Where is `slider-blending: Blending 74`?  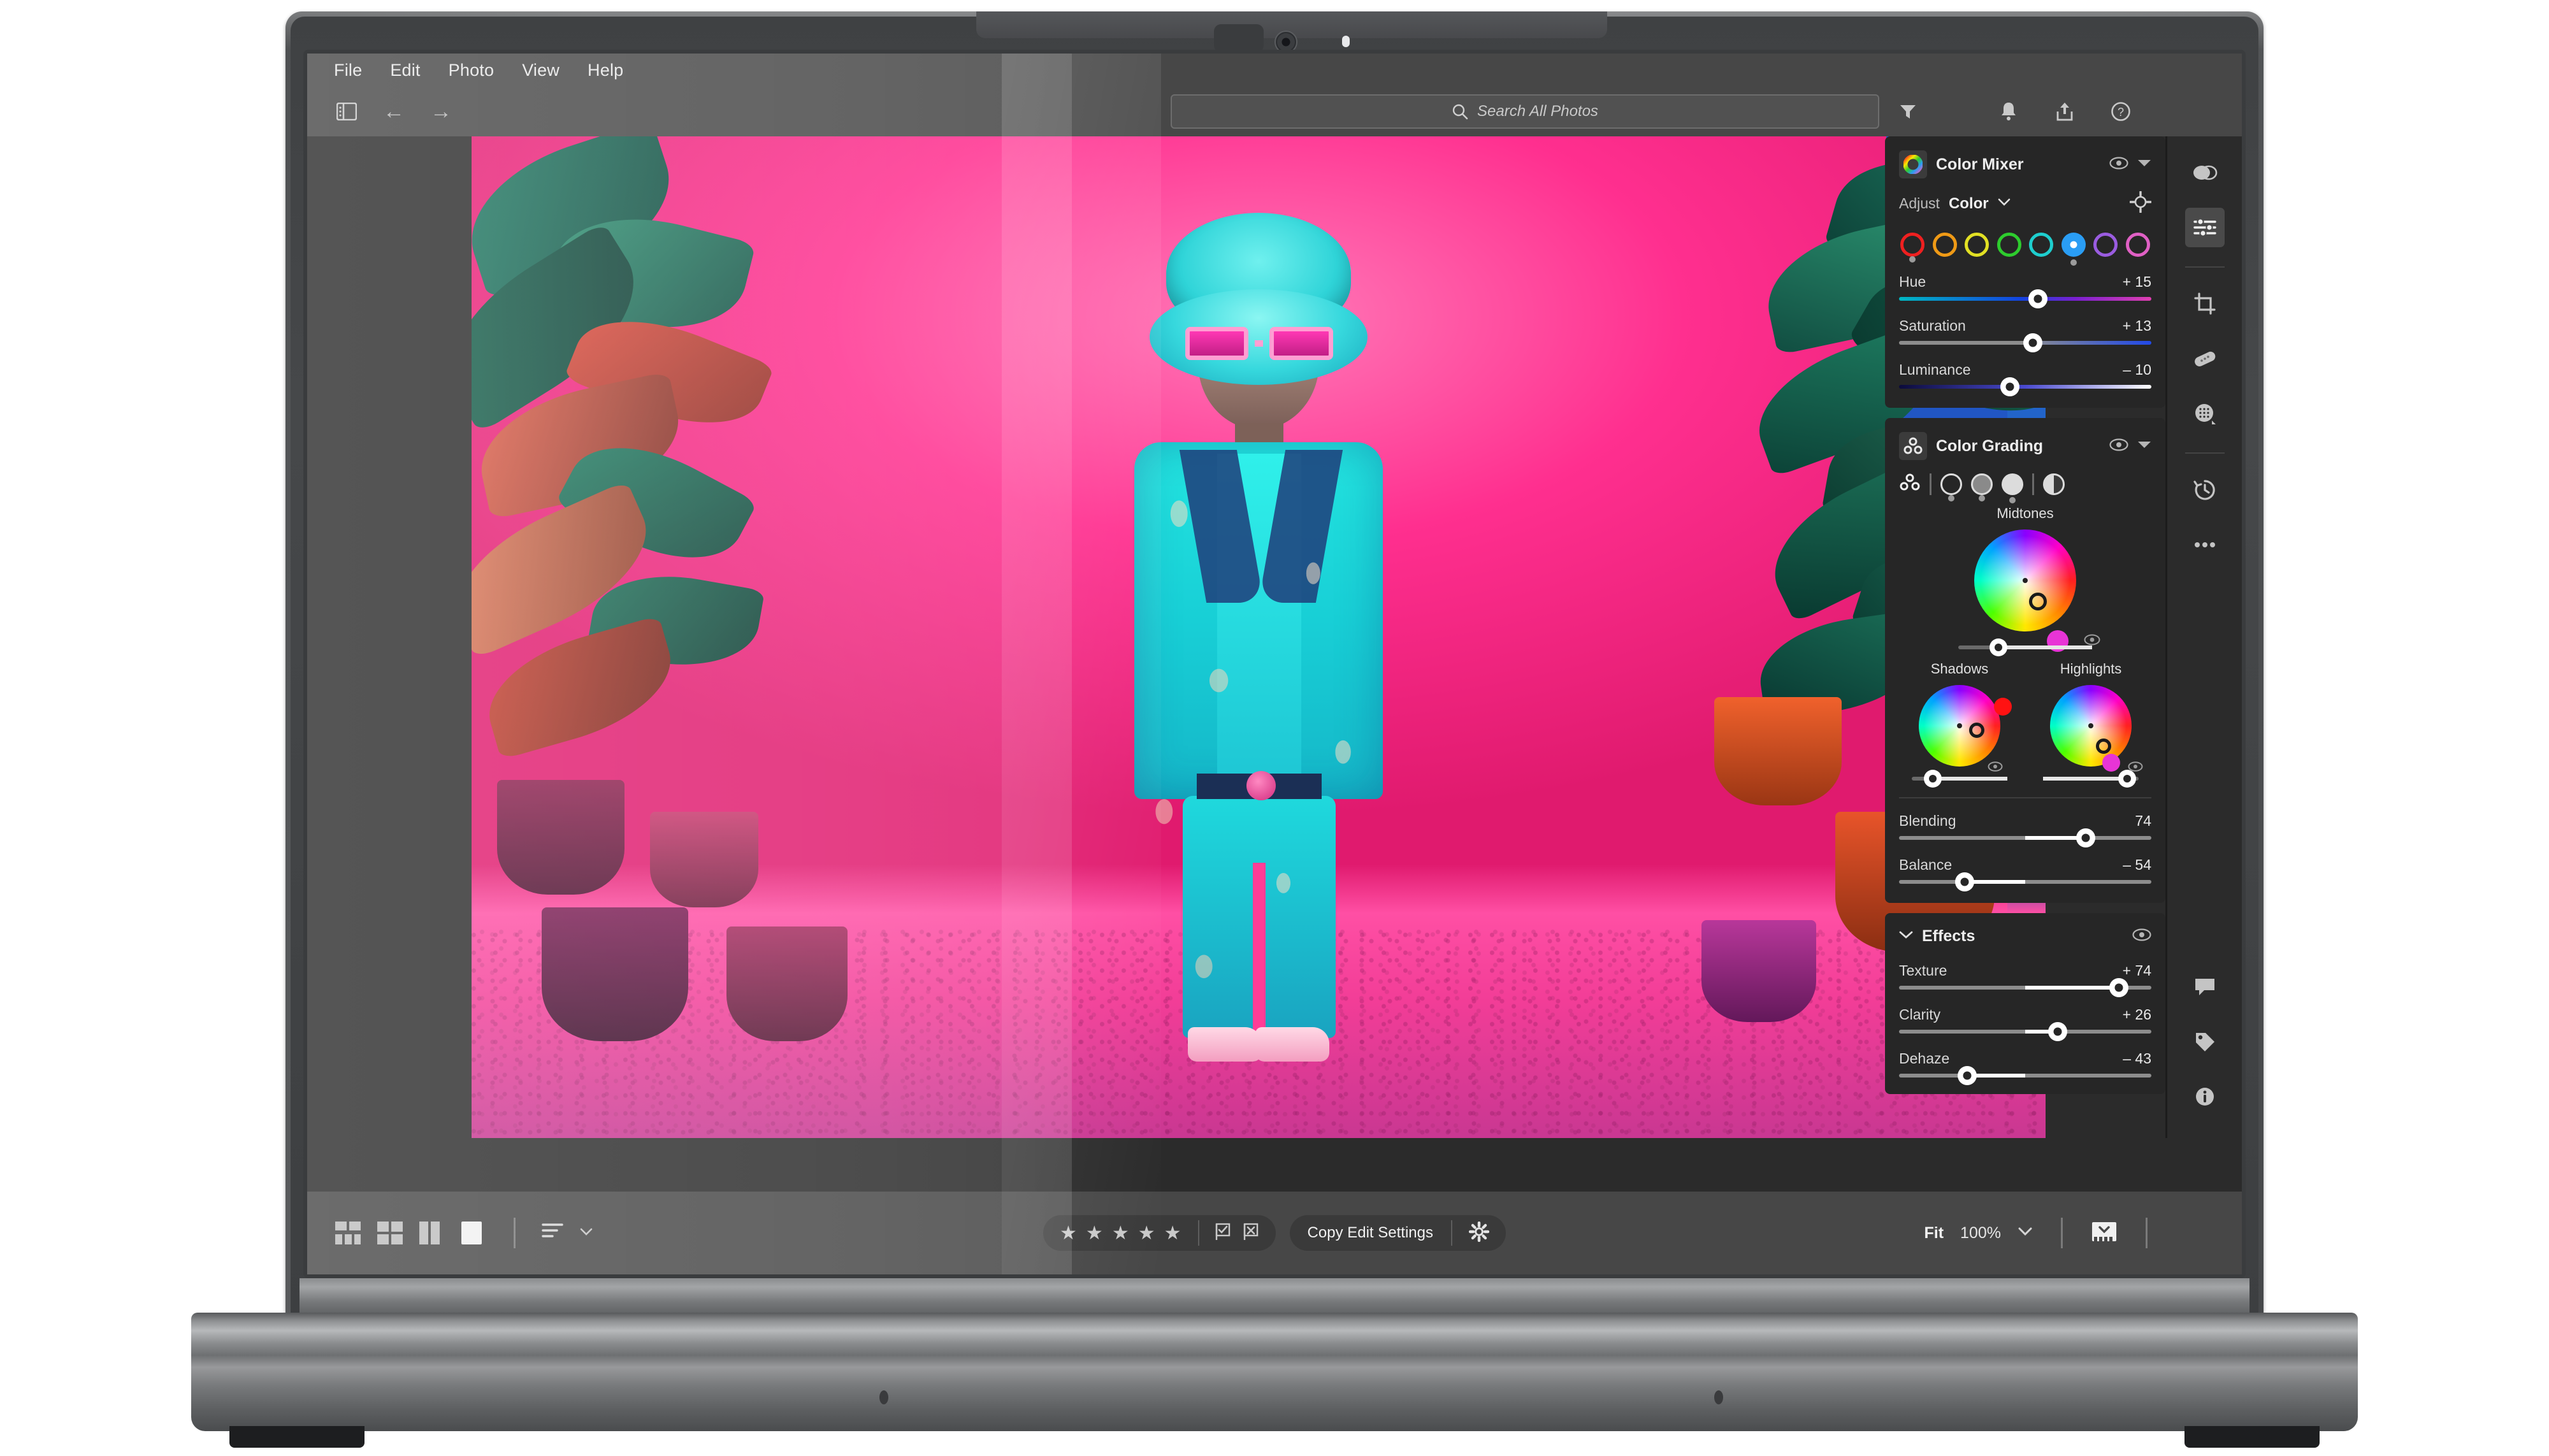 slider-blending: Blending 74 is located at coordinates (2025, 829).